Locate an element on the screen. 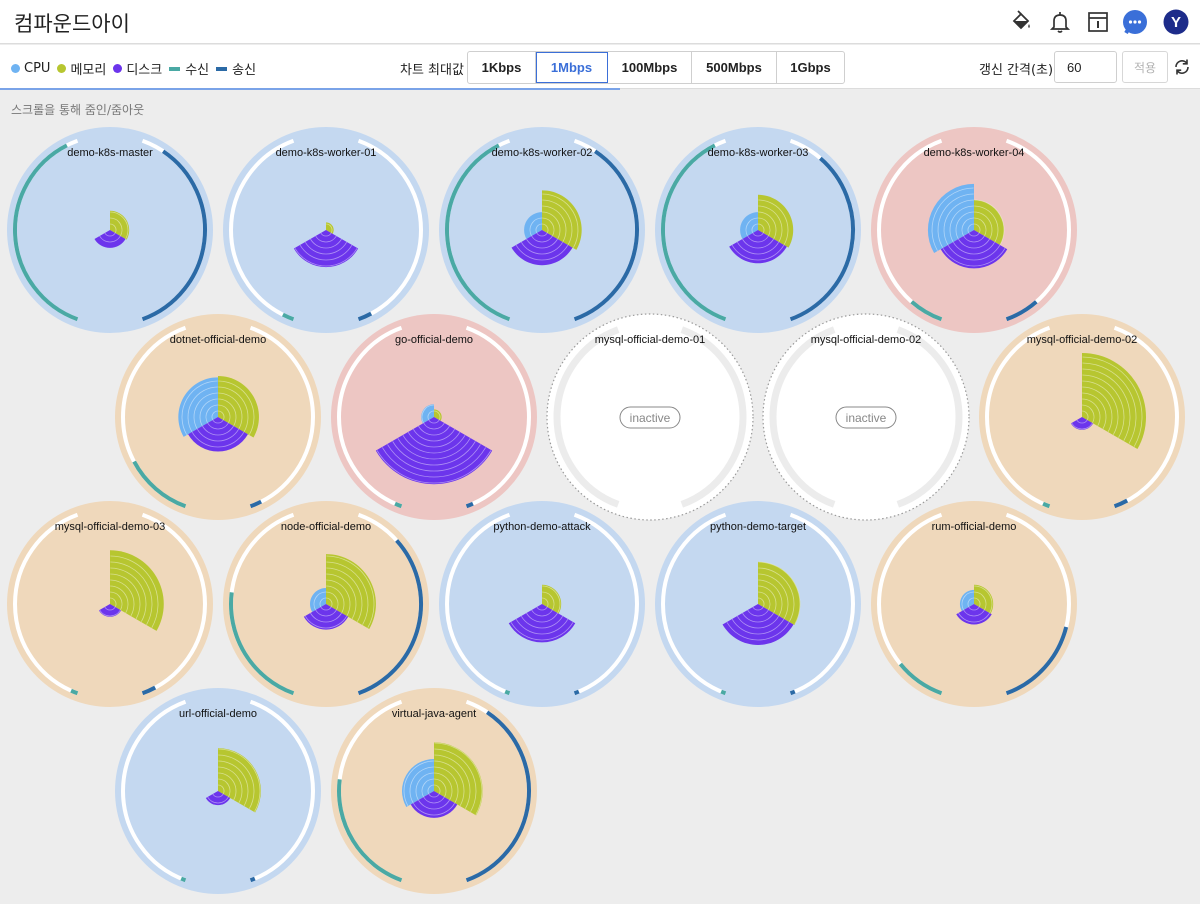 Image resolution: width=1200 pixels, height=904 pixels. node-name: demo-k8s-worker-03 is located at coordinates (758, 153).